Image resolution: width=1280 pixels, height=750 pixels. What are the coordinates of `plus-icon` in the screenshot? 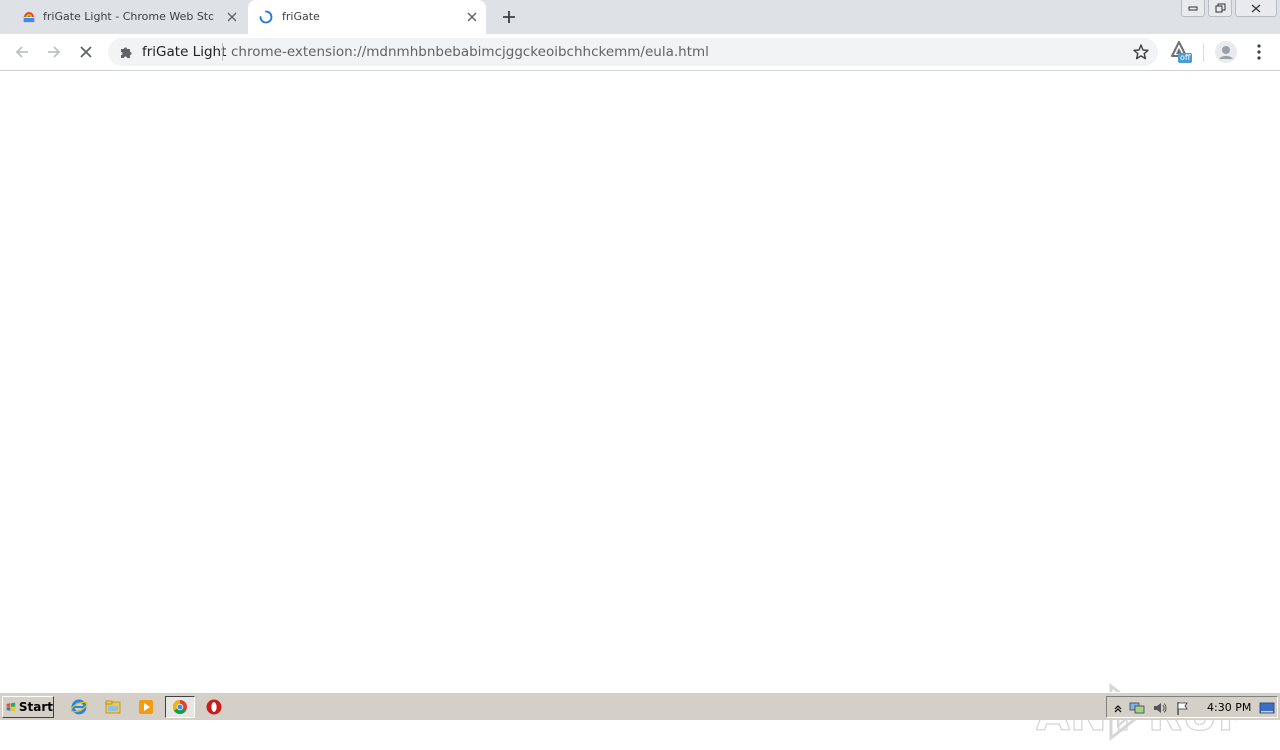 It's located at (509, 17).